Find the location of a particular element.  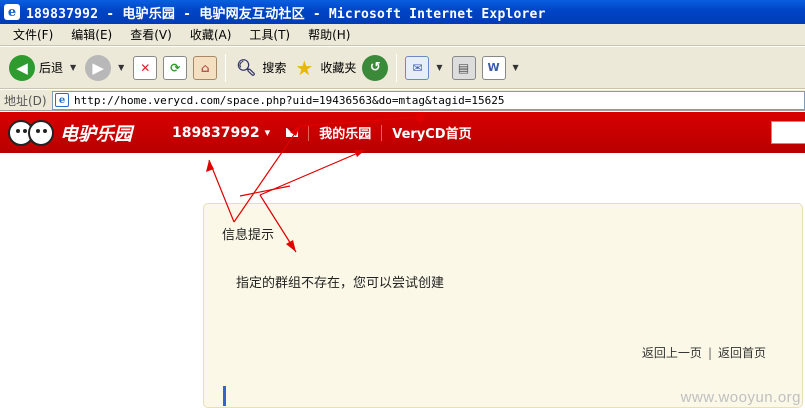

home-button: ⌂ is located at coordinates (205, 68).